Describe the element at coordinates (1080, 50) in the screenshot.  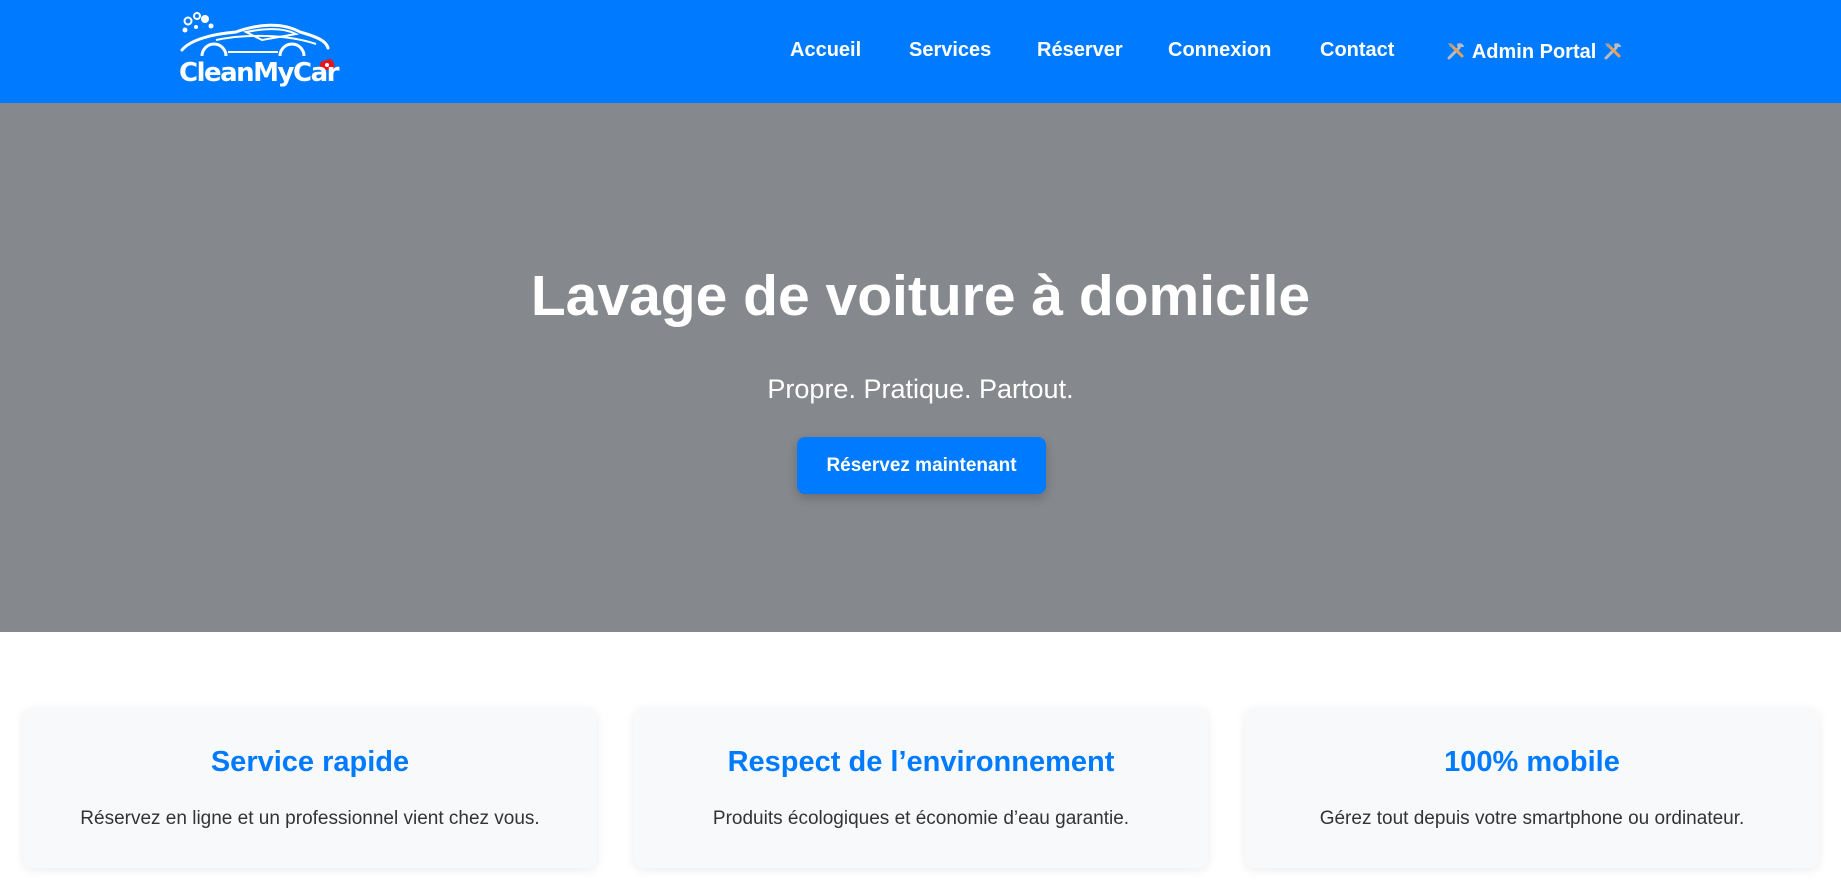
I see `nav-link-reserver: Réserver` at that location.